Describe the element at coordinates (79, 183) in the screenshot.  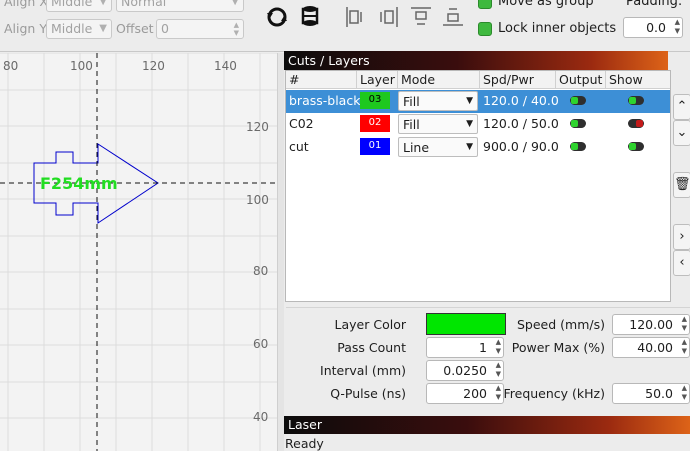
I see `shape-text-label: F254mm` at that location.